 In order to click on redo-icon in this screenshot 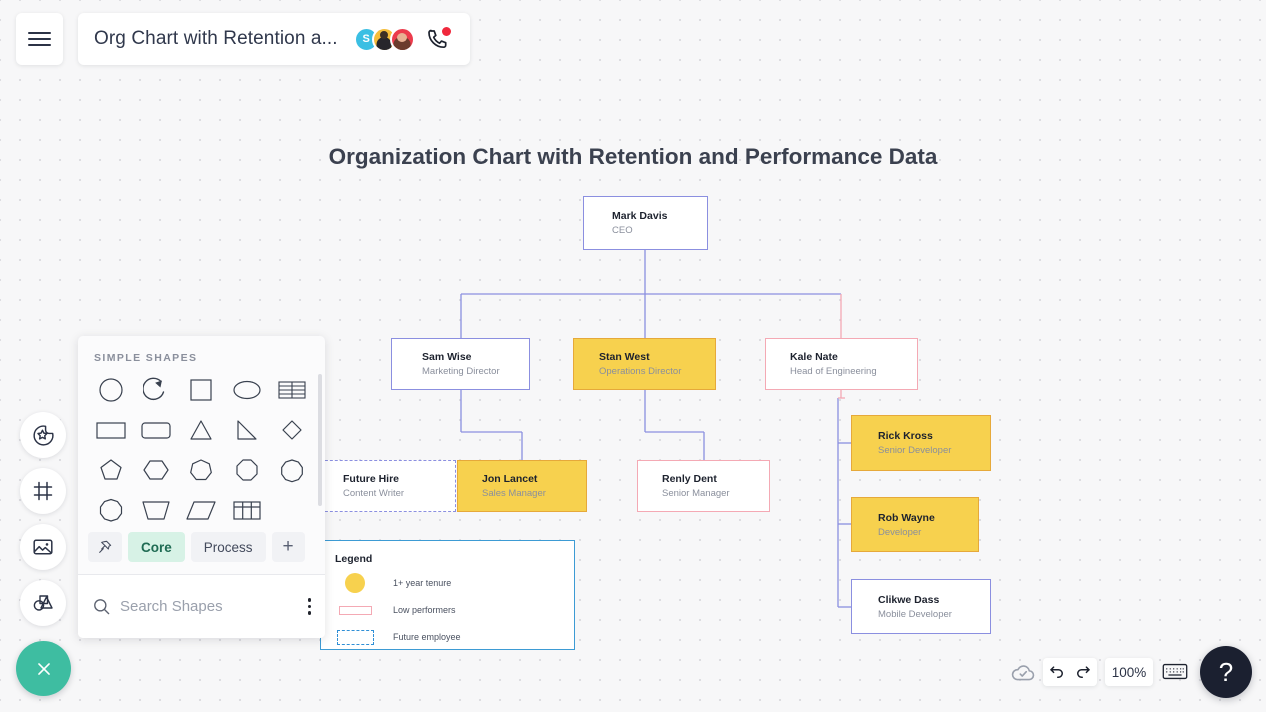, I will do `click(1083, 672)`.